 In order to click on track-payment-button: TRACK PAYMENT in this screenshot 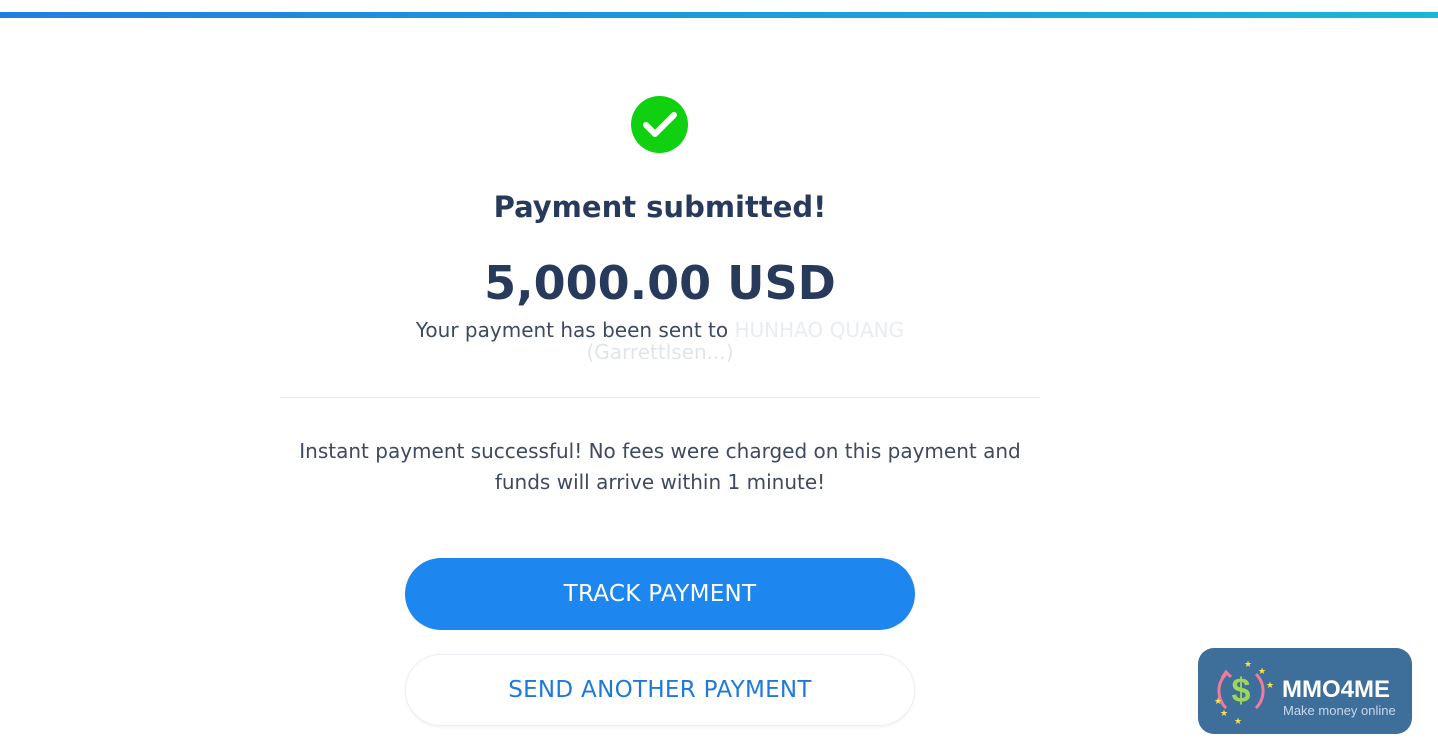, I will do `click(660, 594)`.